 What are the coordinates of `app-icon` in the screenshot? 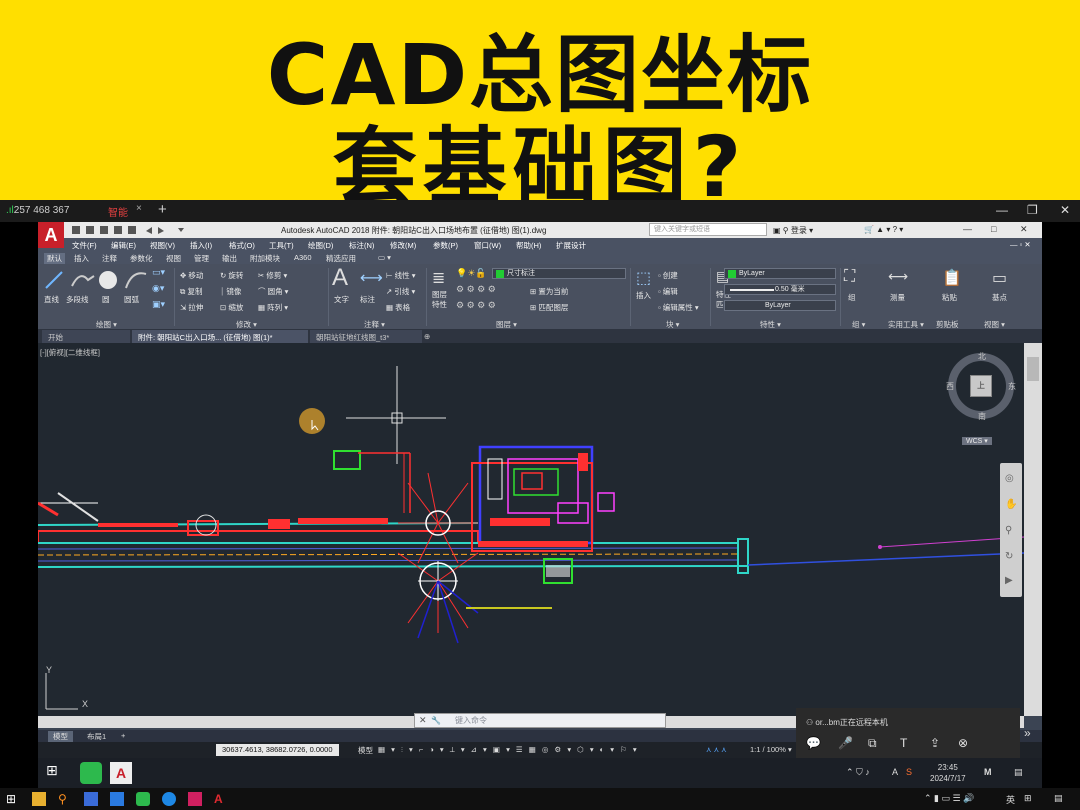 It's located at (91, 799).